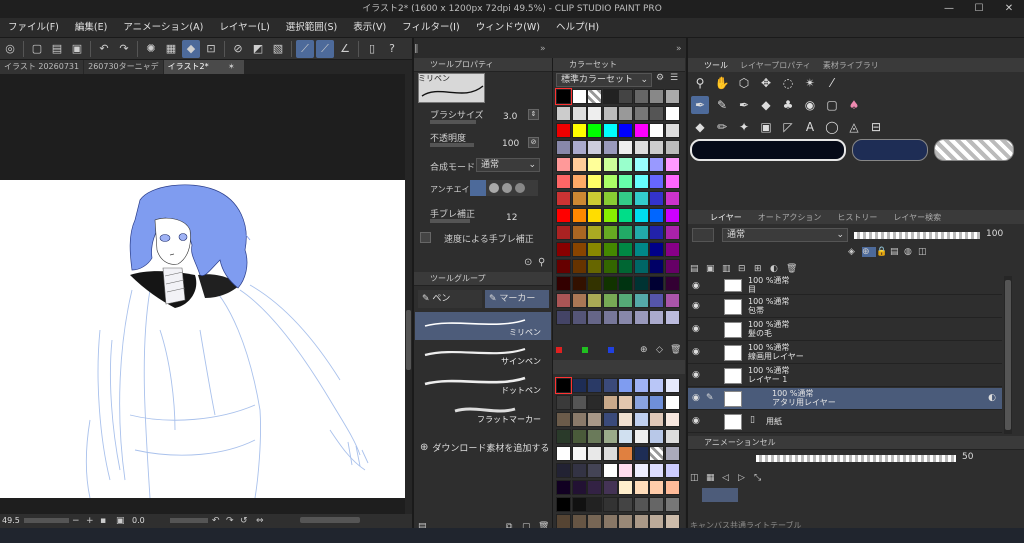  Describe the element at coordinates (408, 294) in the screenshot. I see `canvas-vertical-scrollbar` at that location.